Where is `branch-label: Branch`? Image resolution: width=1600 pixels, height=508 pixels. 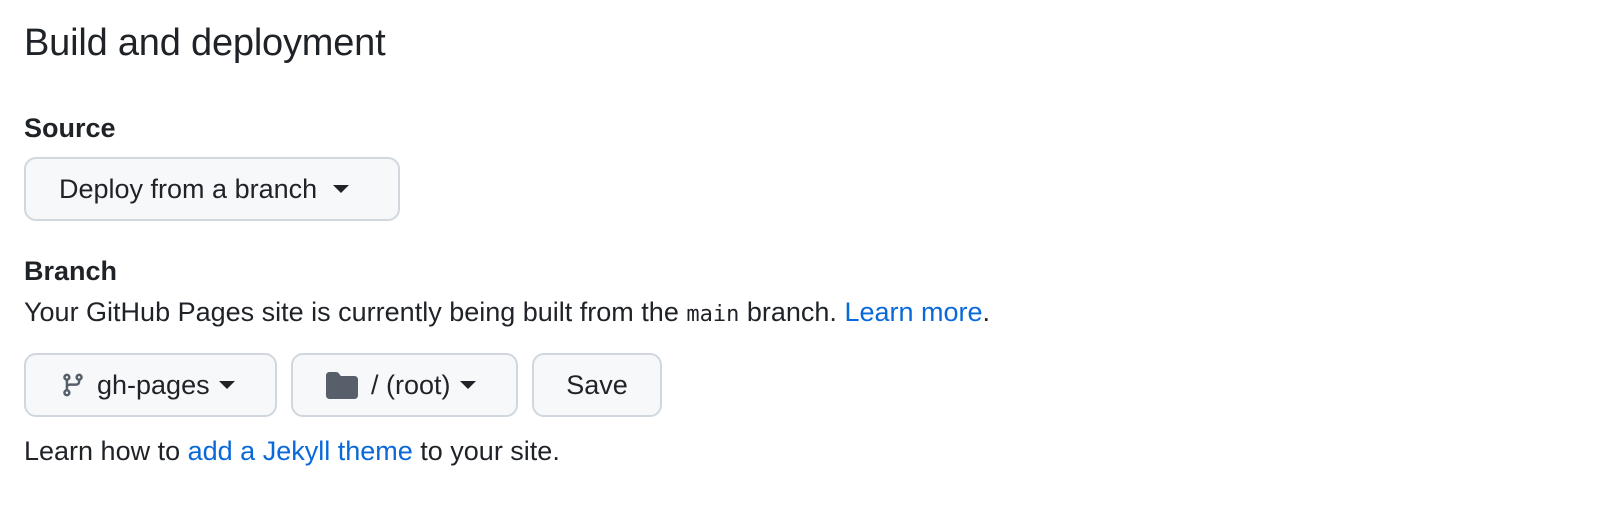
branch-label: Branch is located at coordinates (71, 271).